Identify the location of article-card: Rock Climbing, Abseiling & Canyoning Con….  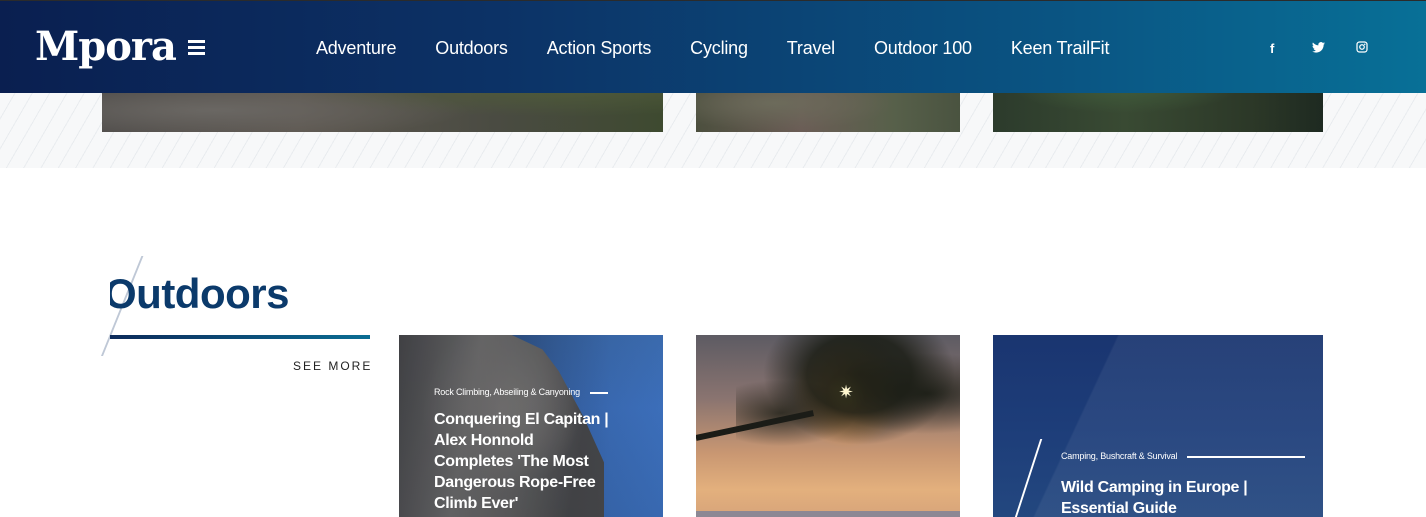
(531, 426).